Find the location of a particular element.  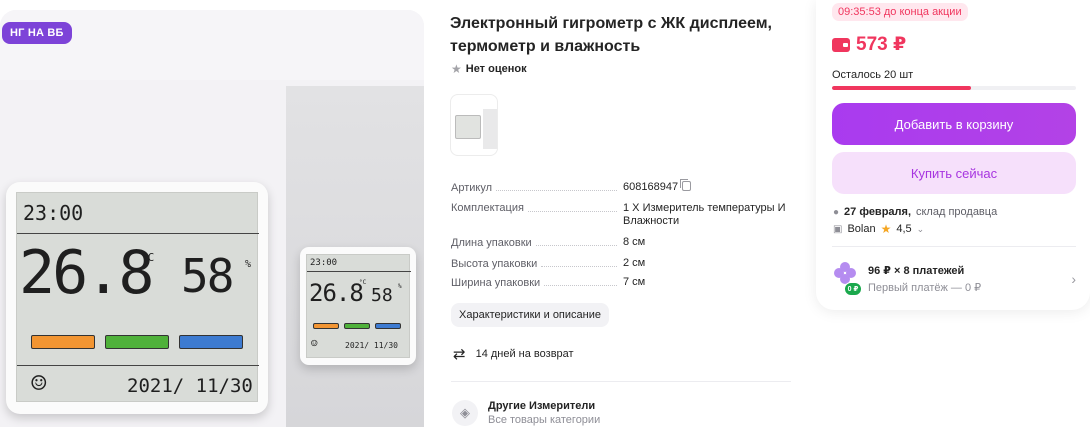

lcd-divider-small is located at coordinates (359, 271).